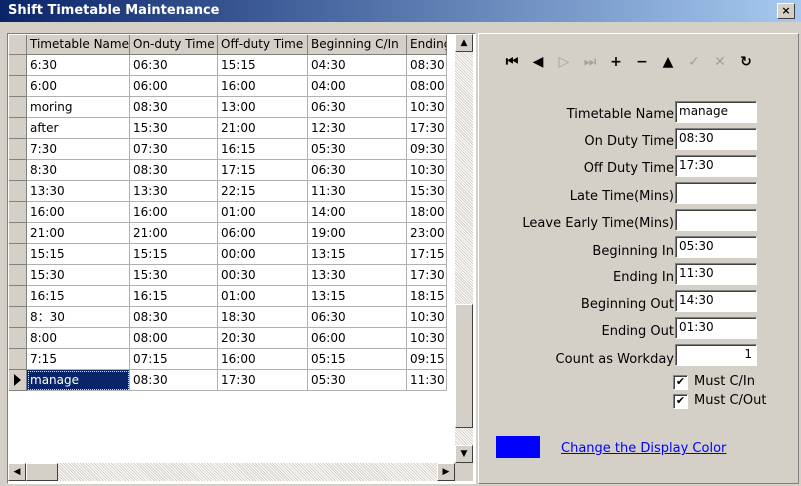  What do you see at coordinates (716, 166) in the screenshot?
I see `off-duty-field: 17:30` at bounding box center [716, 166].